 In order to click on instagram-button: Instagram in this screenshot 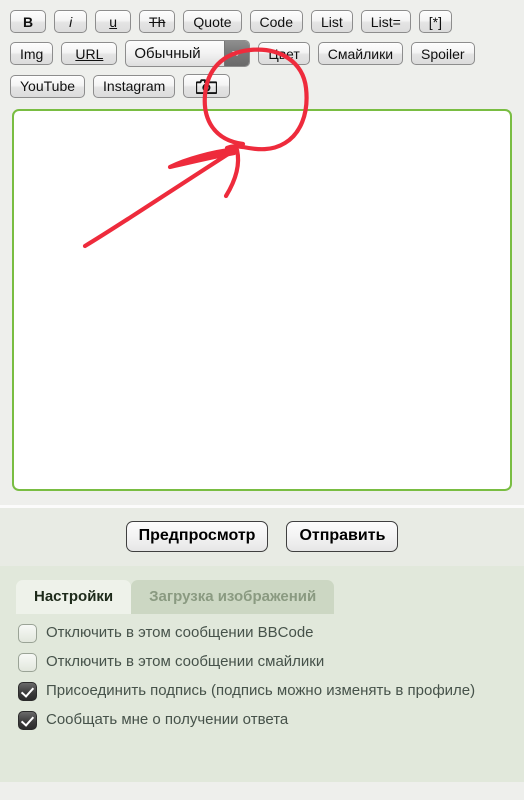, I will do `click(134, 86)`.